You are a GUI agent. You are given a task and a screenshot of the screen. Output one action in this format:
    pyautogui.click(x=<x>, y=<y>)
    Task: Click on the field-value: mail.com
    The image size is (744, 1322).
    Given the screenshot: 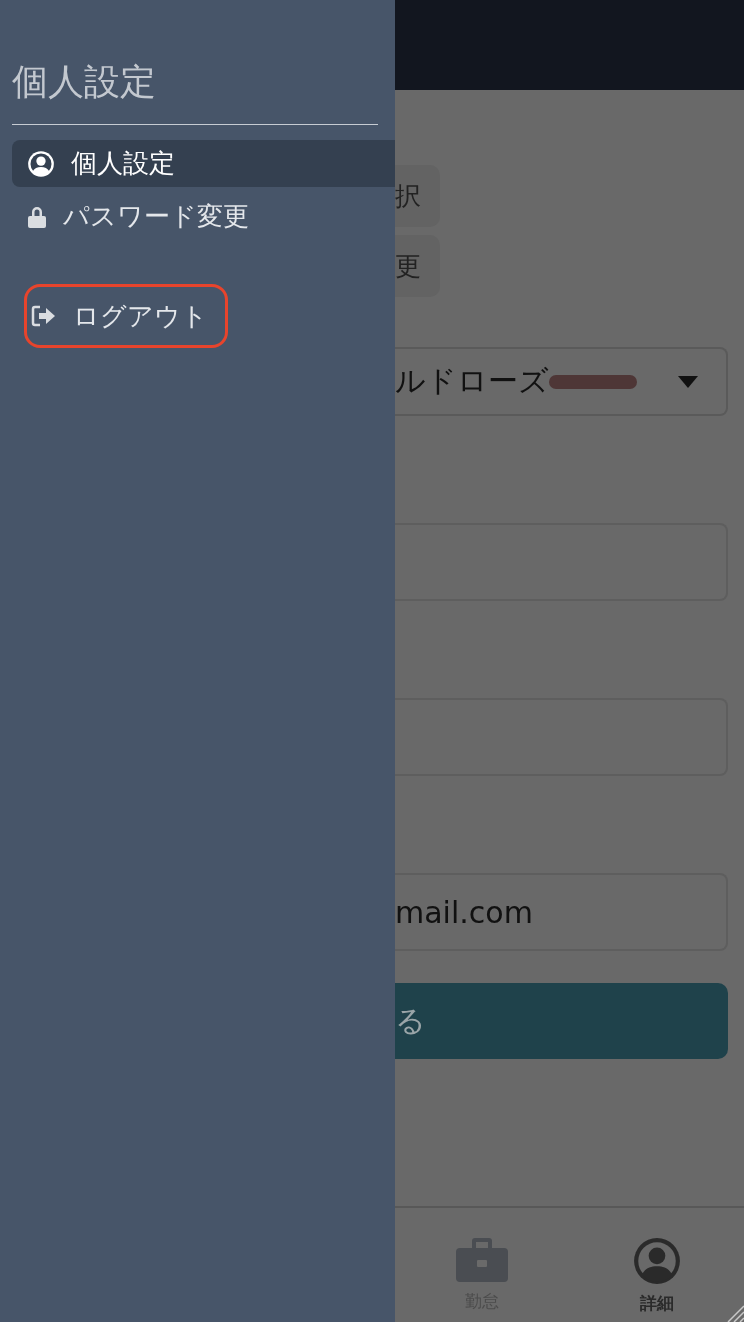 What is the action you would take?
    pyautogui.click(x=464, y=912)
    